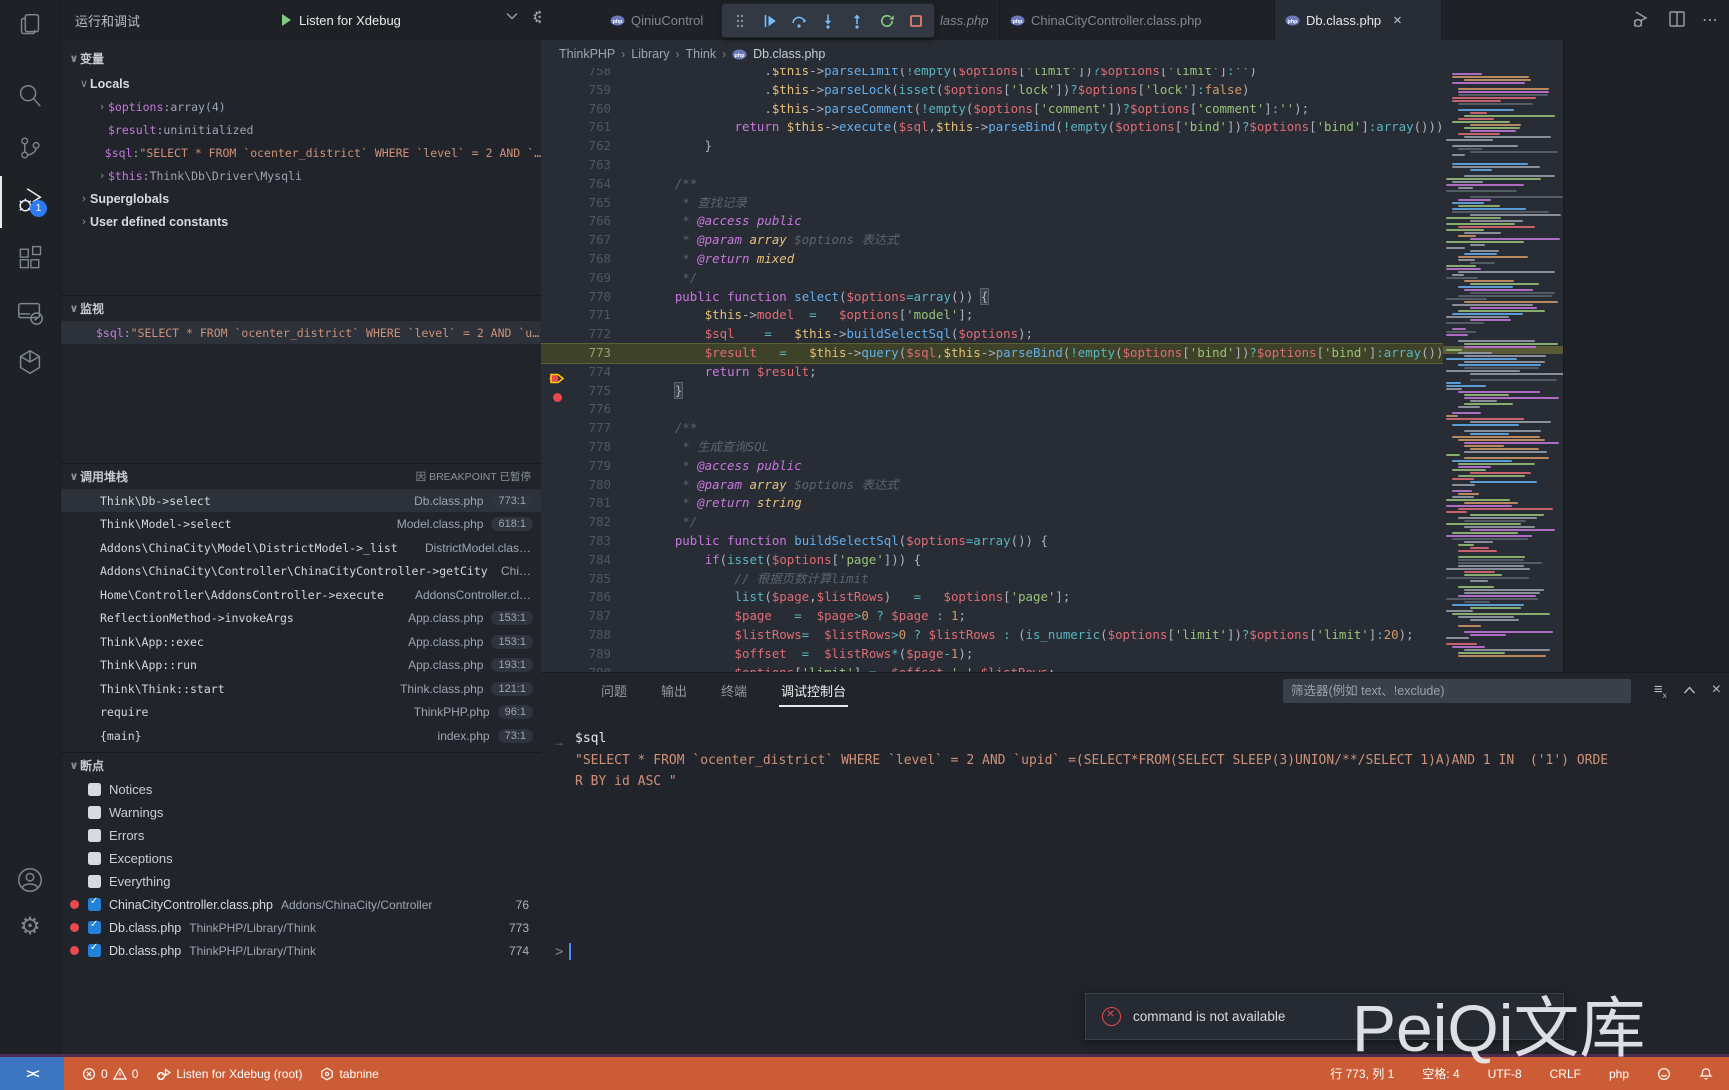  Describe the element at coordinates (164, 1073) in the screenshot. I see `debug-status-icon` at that location.